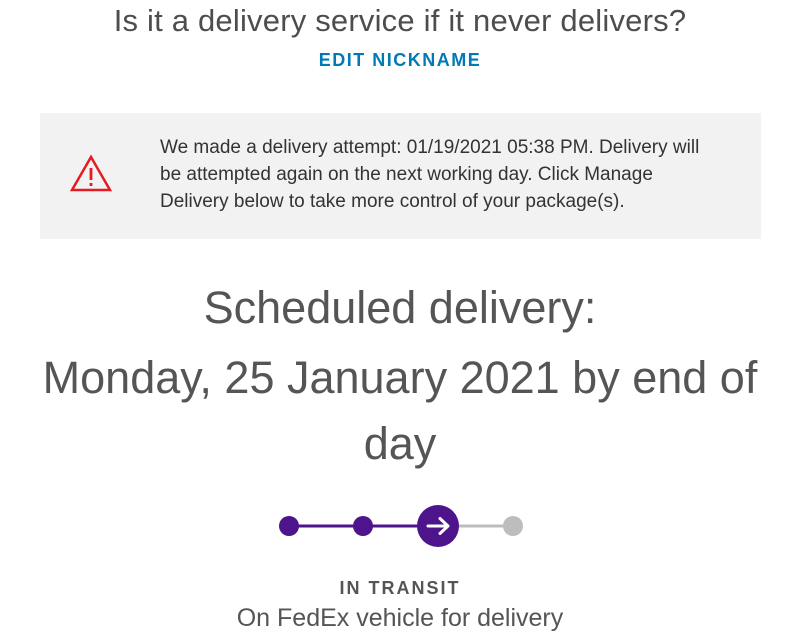 Image resolution: width=800 pixels, height=642 pixels. I want to click on warning-triangle-icon, so click(91, 173).